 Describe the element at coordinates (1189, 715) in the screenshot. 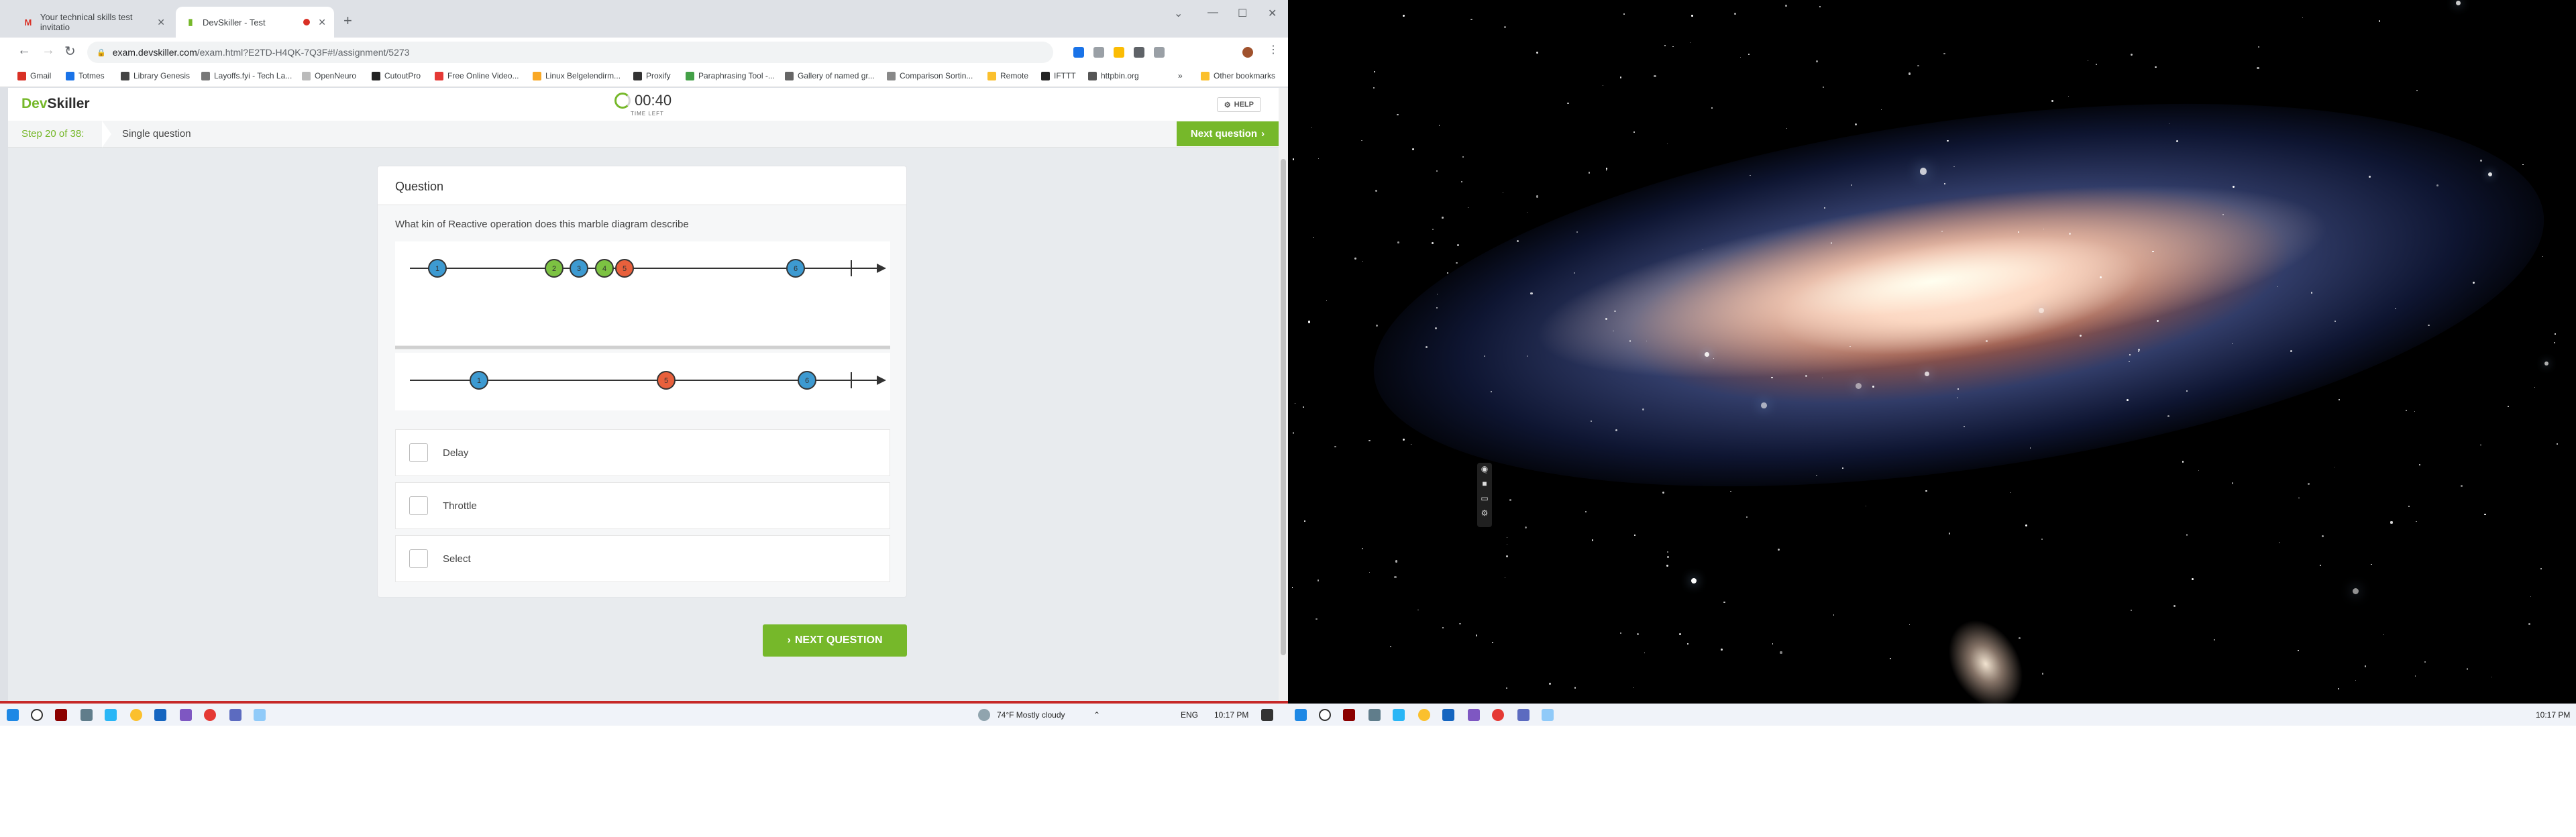

I see `language-indicator: ENG` at that location.